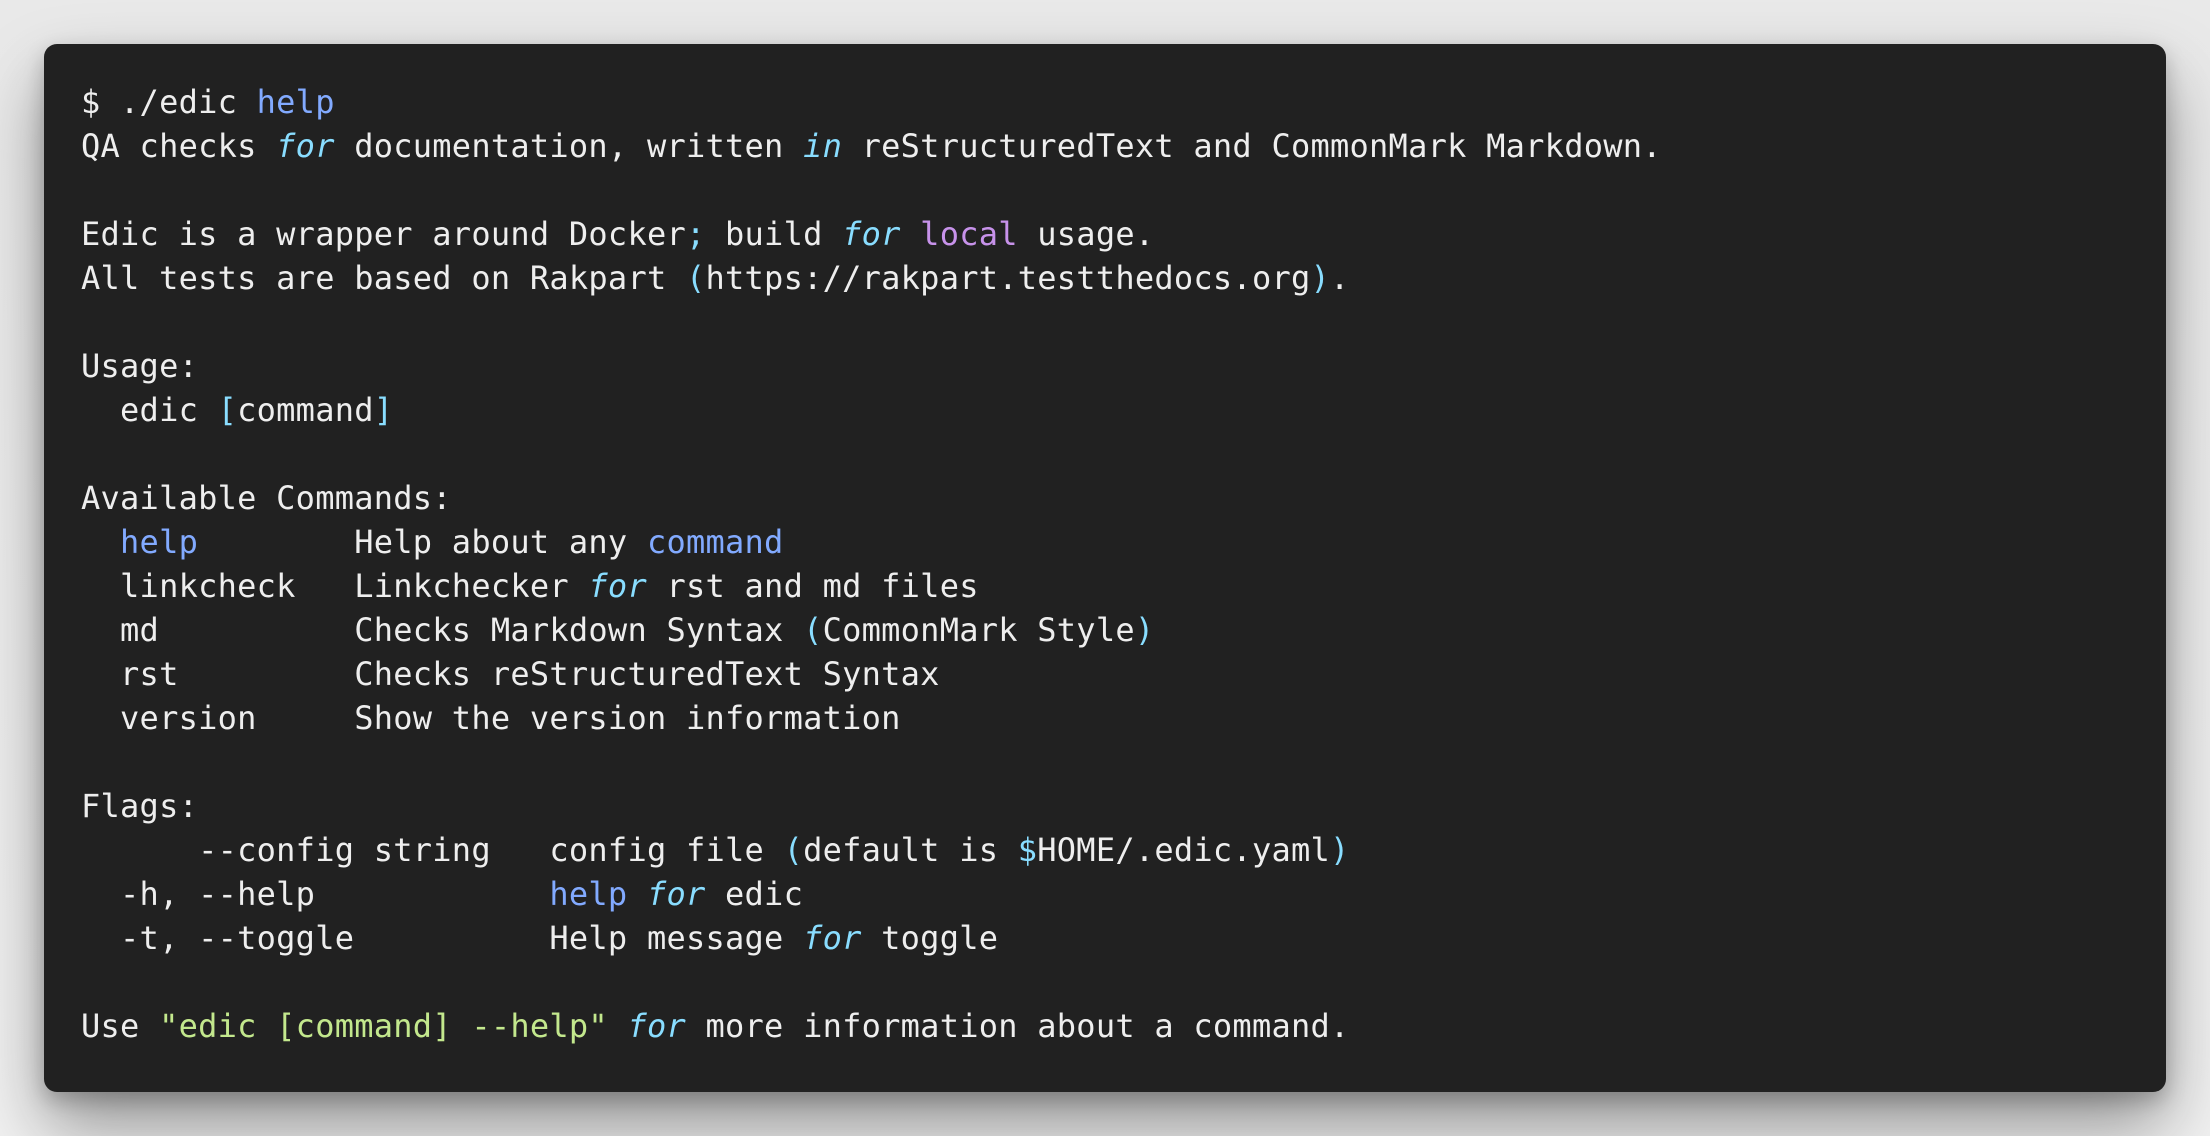 The height and width of the screenshot is (1136, 2210). I want to click on command-description: CommonMark Style, so click(978, 630).